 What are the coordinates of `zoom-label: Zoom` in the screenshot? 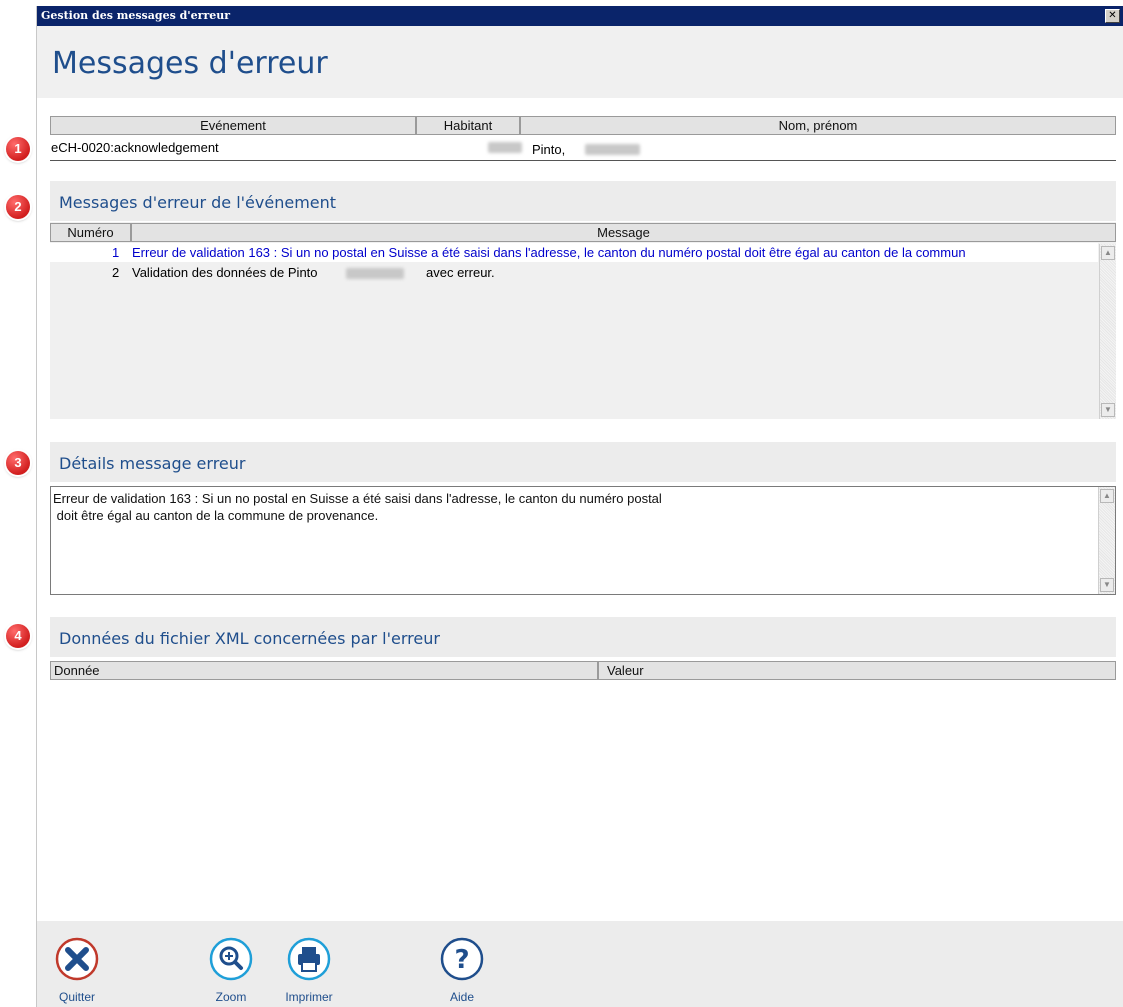 It's located at (231, 997).